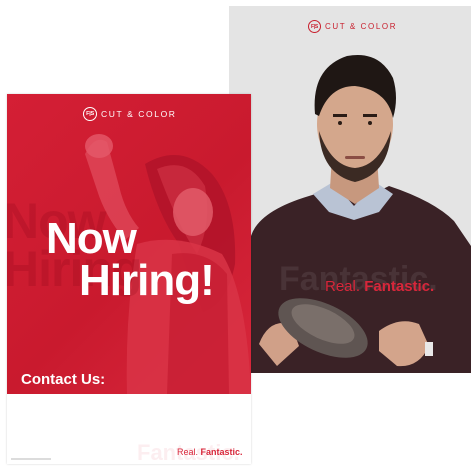 Image resolution: width=471 pixels, height=469 pixels. Describe the element at coordinates (31, 459) in the screenshot. I see `fine-print` at that location.